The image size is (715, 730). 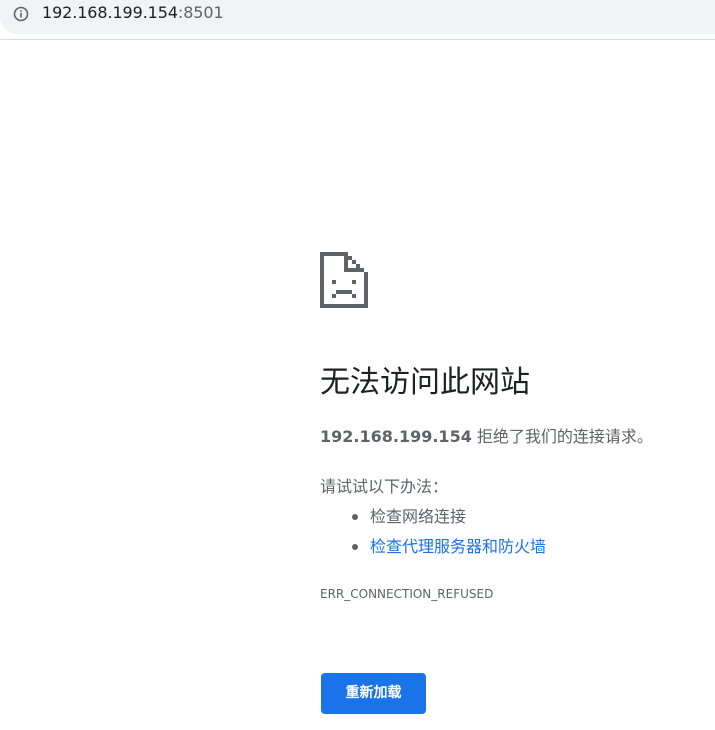 What do you see at coordinates (200, 12) in the screenshot?
I see `url-port: :8501` at bounding box center [200, 12].